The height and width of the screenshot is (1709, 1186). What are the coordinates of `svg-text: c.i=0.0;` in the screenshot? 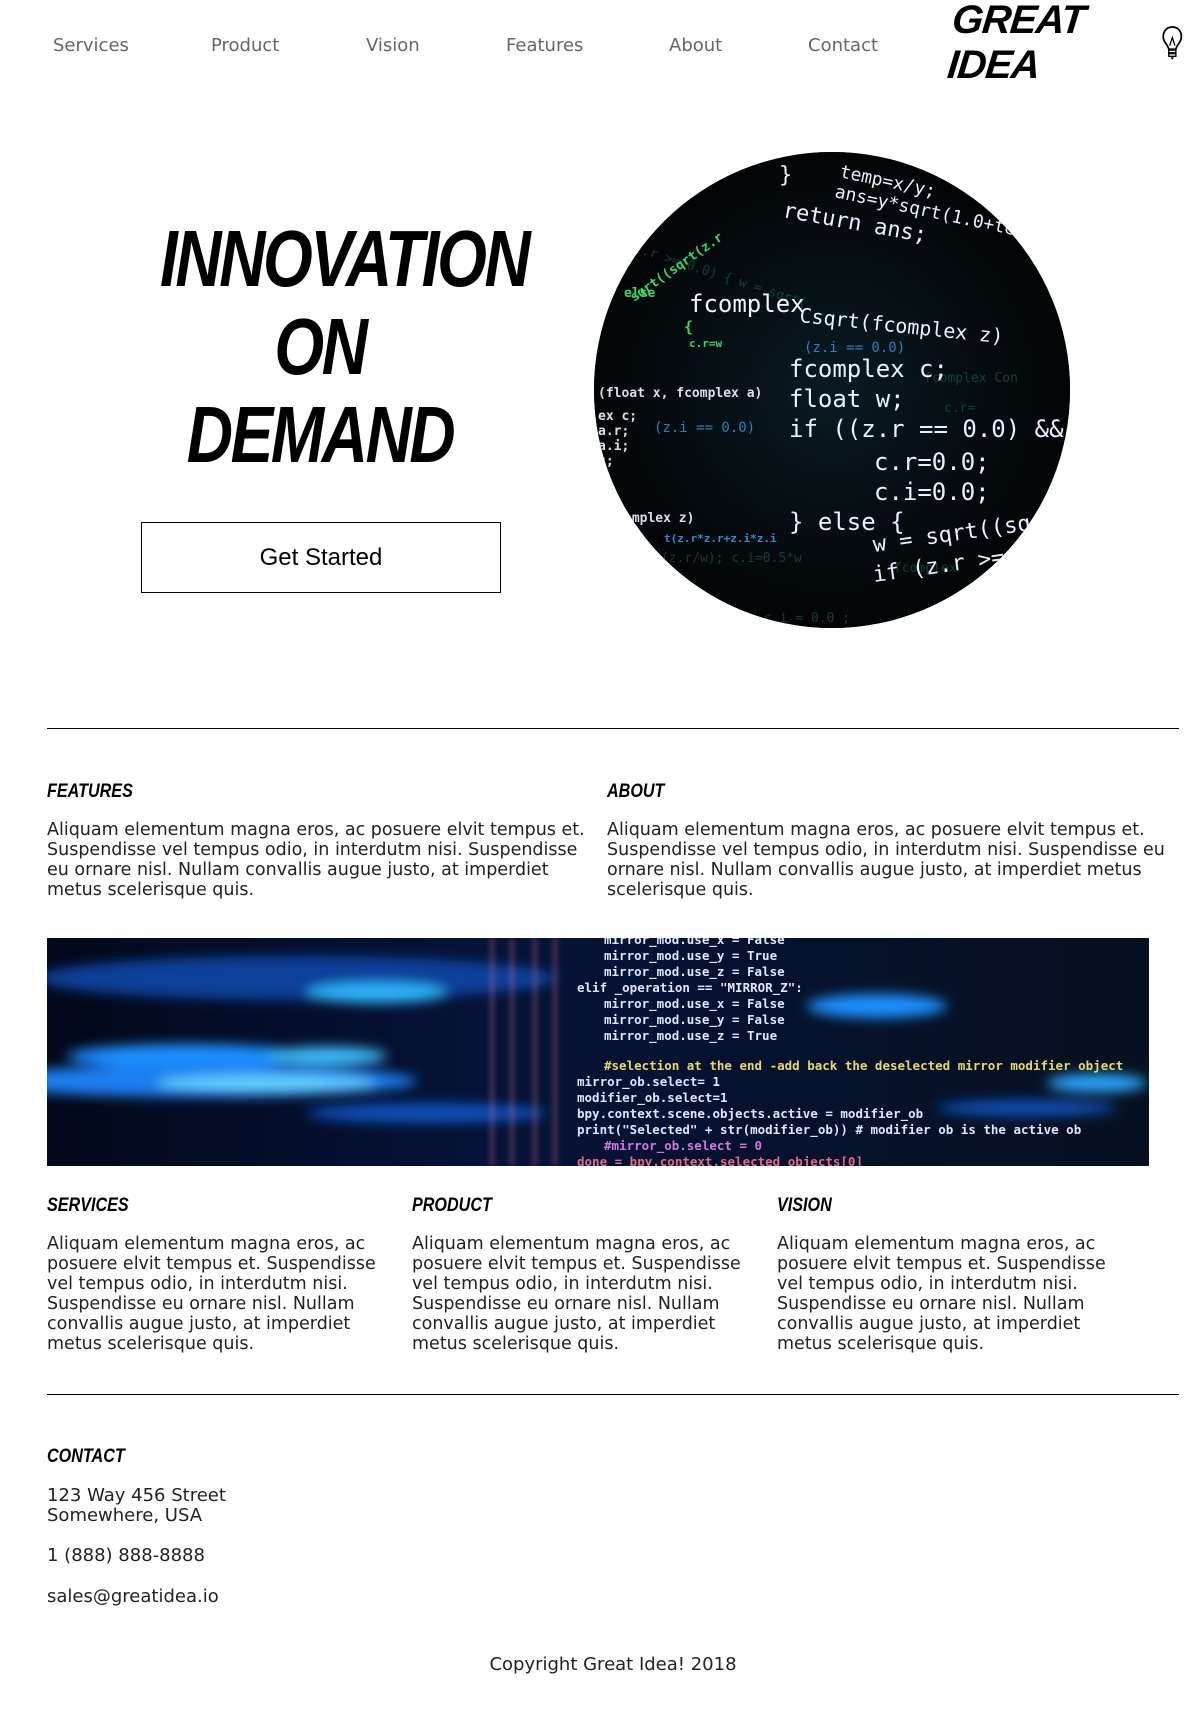 It's located at (932, 492).